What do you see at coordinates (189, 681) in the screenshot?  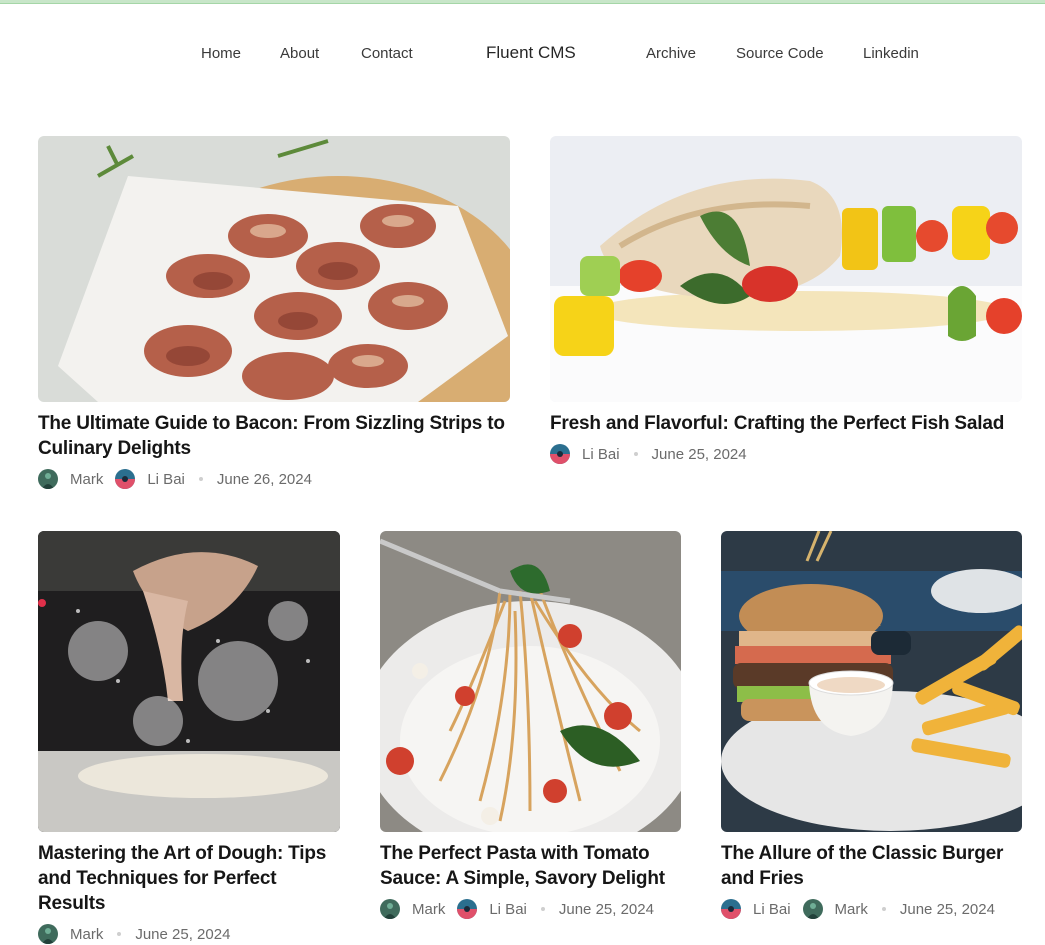 I see `post-image-dough` at bounding box center [189, 681].